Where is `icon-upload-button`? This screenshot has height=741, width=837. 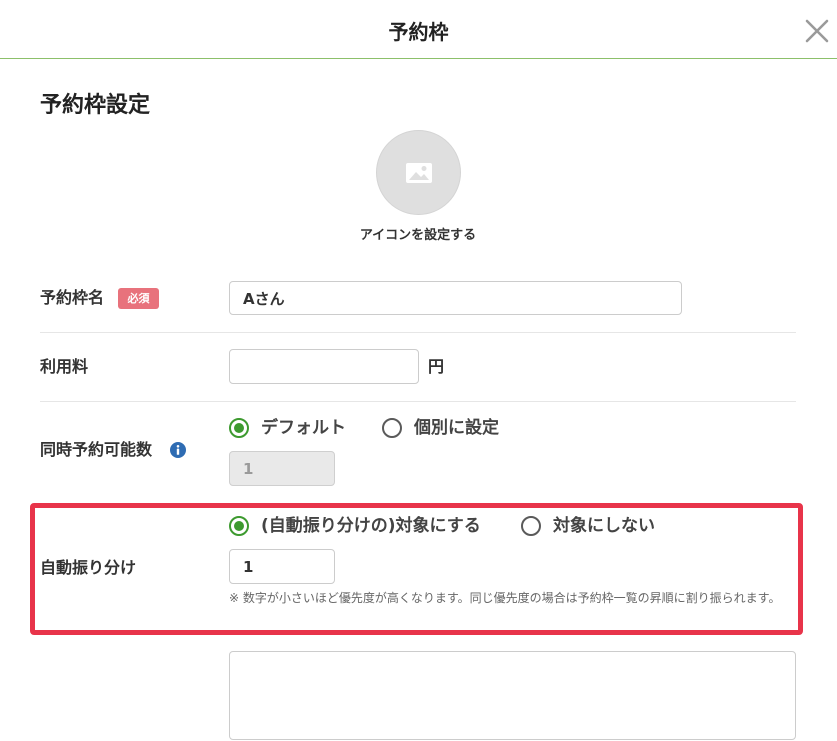
icon-upload-button is located at coordinates (418, 172).